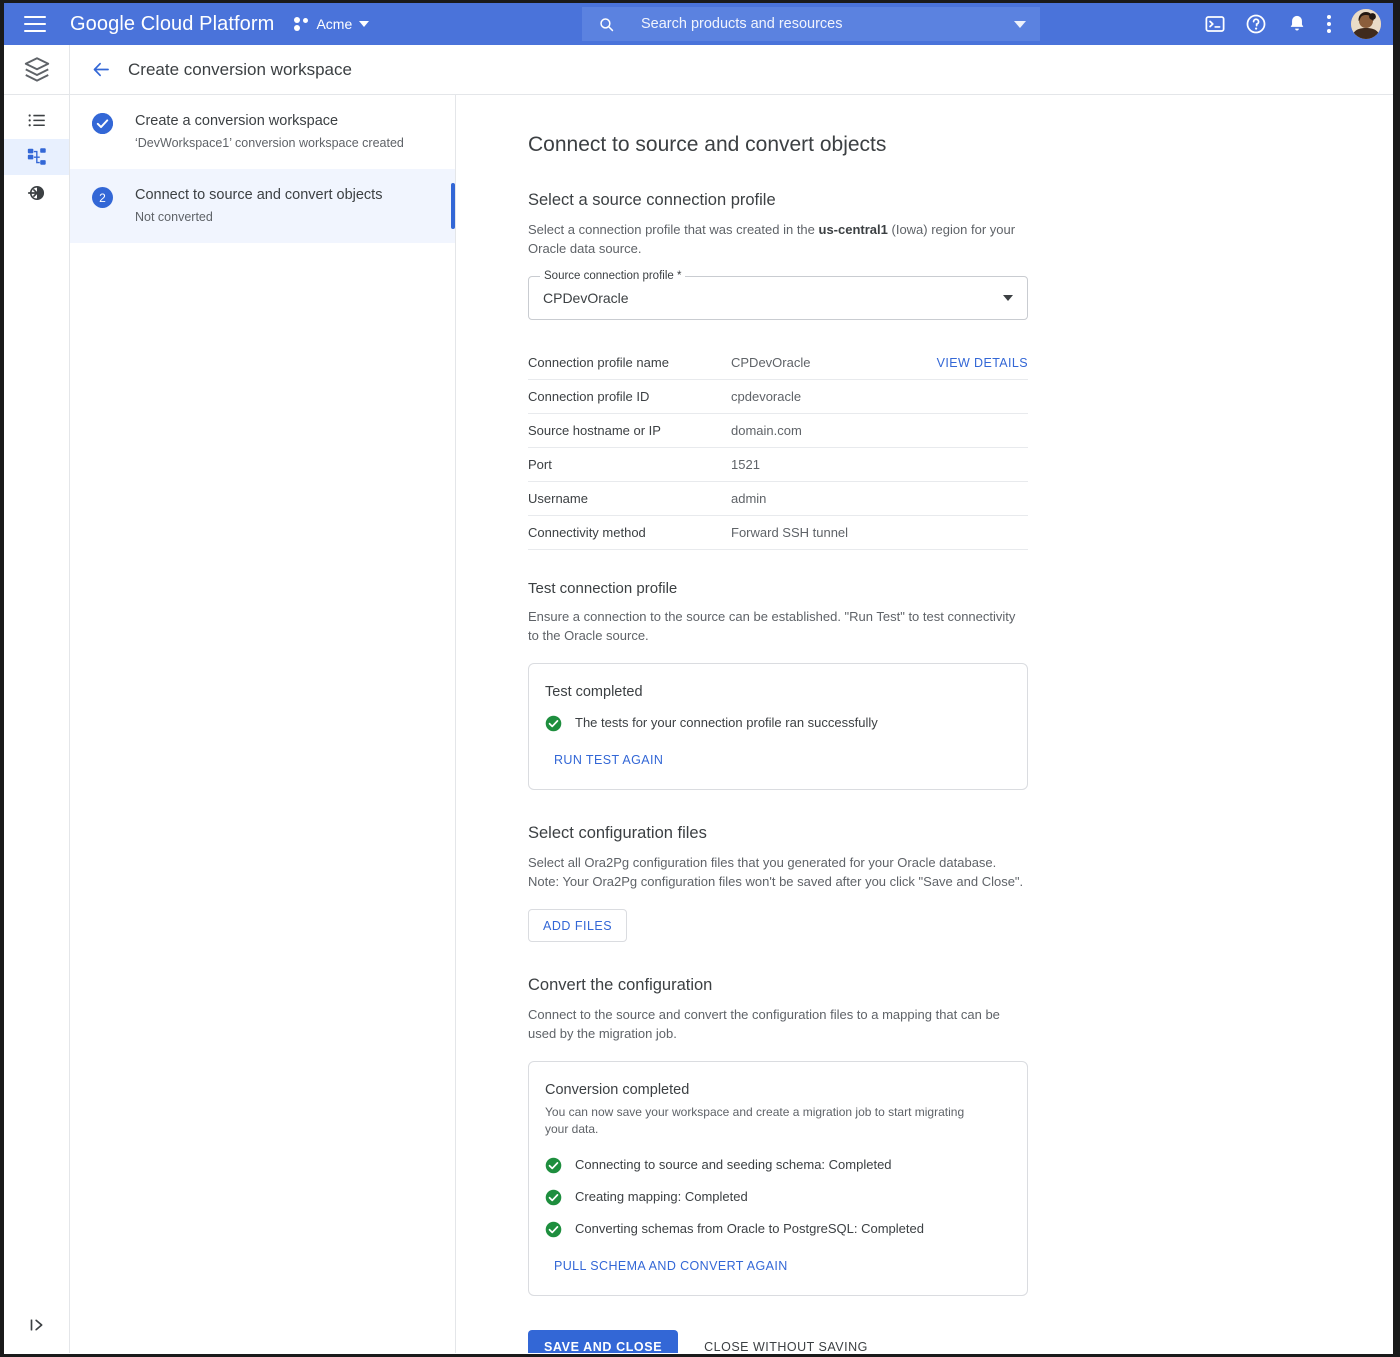 Image resolution: width=1400 pixels, height=1357 pixels. What do you see at coordinates (629, 464) in the screenshot?
I see `row-key: Port` at bounding box center [629, 464].